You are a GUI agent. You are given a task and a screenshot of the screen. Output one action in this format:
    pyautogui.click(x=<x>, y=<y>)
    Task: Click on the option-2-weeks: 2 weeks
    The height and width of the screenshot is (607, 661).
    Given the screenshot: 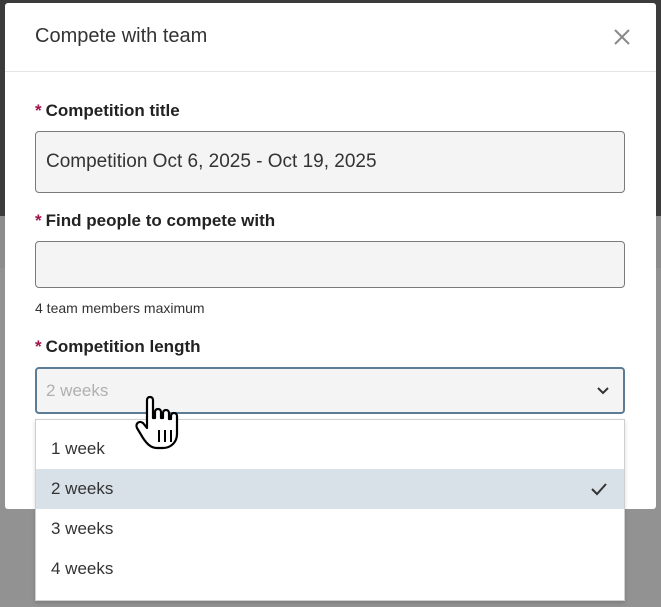 What is the action you would take?
    pyautogui.click(x=330, y=489)
    